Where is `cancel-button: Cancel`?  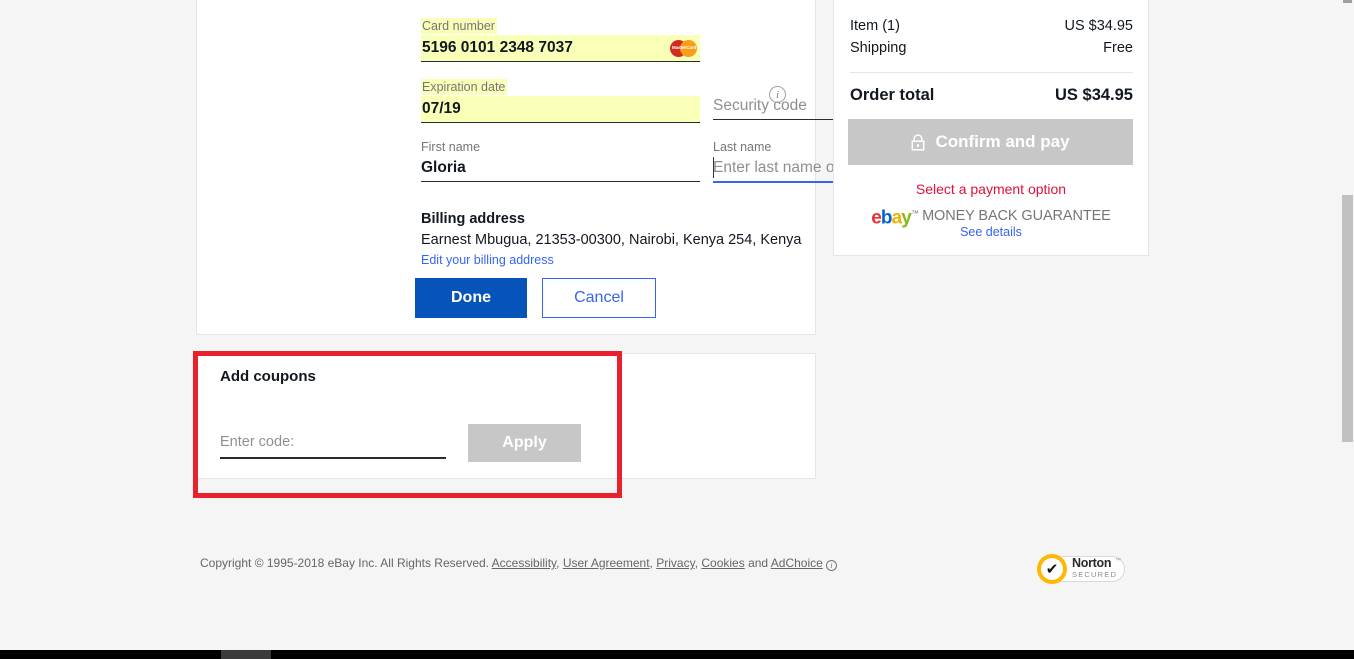 cancel-button: Cancel is located at coordinates (599, 298).